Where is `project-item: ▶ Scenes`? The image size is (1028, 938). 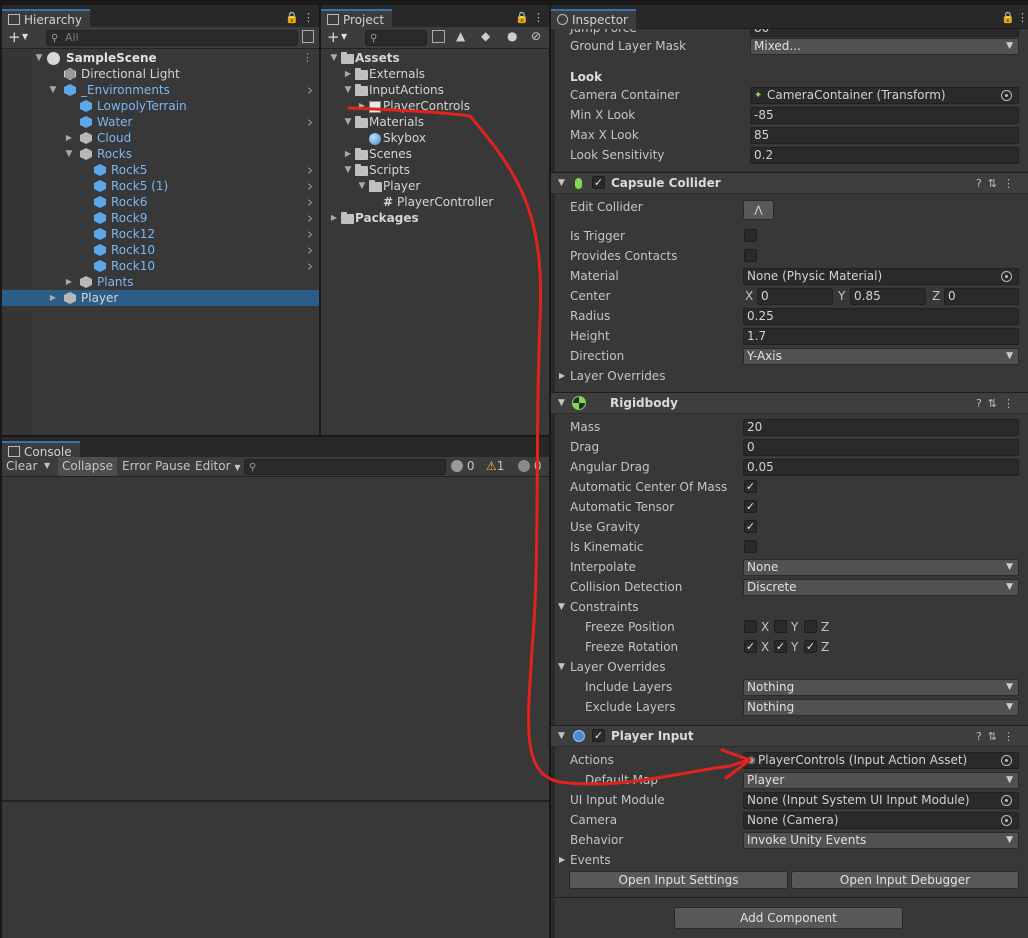
project-item: ▶ Scenes is located at coordinates (435, 154).